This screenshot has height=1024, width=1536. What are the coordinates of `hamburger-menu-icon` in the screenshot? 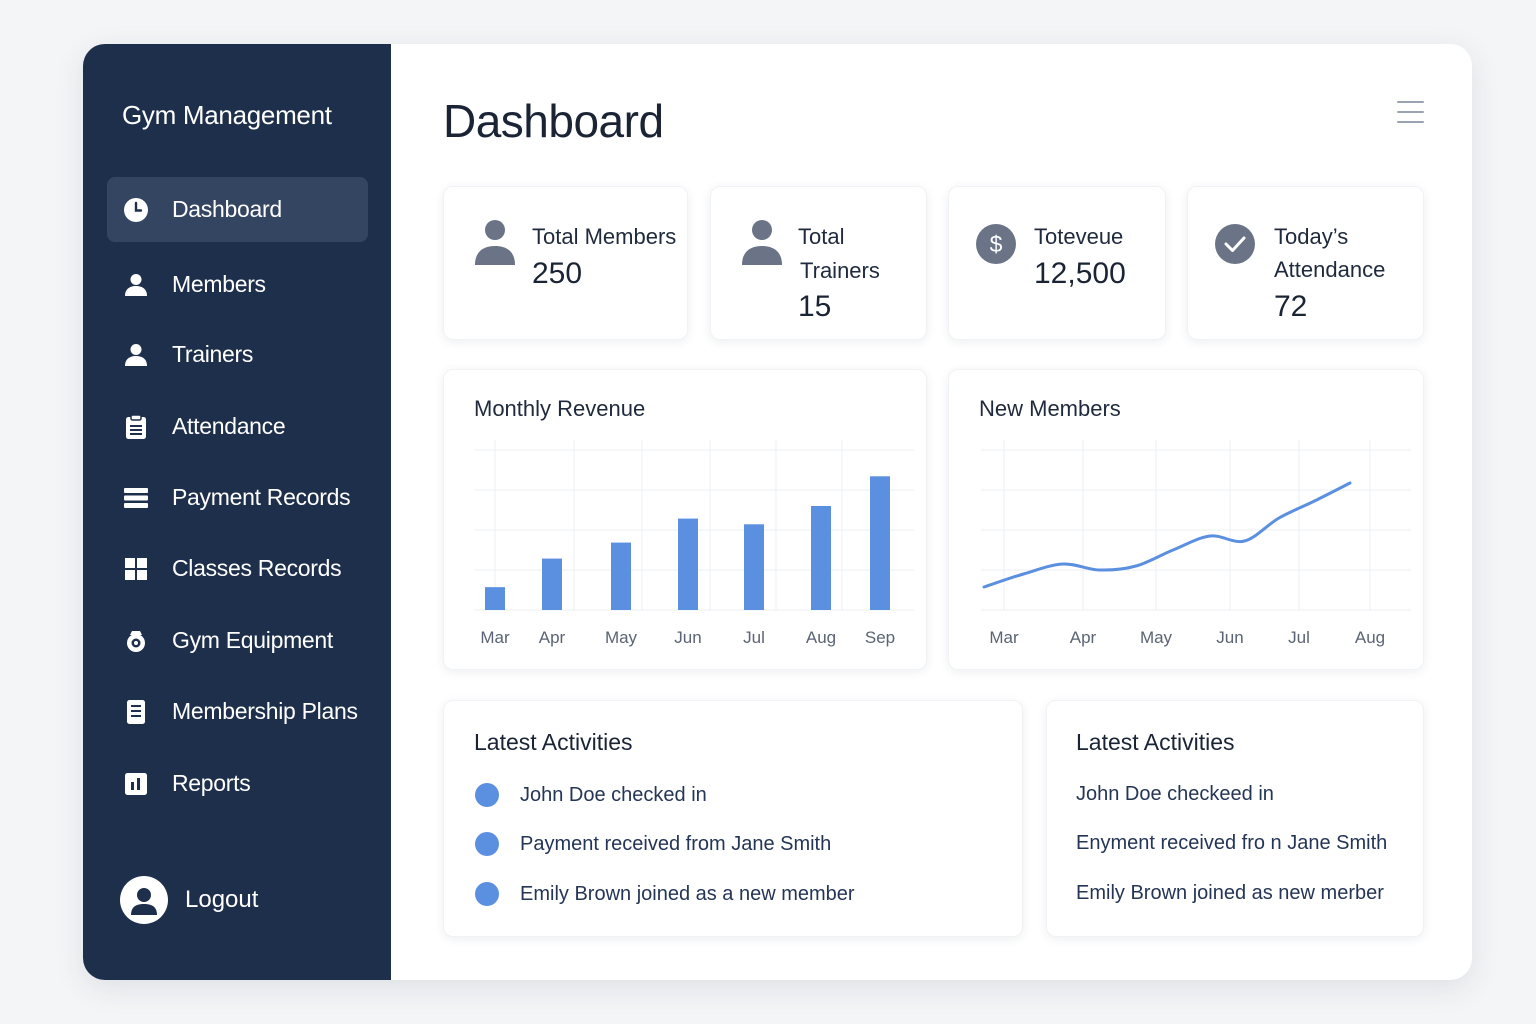 It's located at (1411, 112).